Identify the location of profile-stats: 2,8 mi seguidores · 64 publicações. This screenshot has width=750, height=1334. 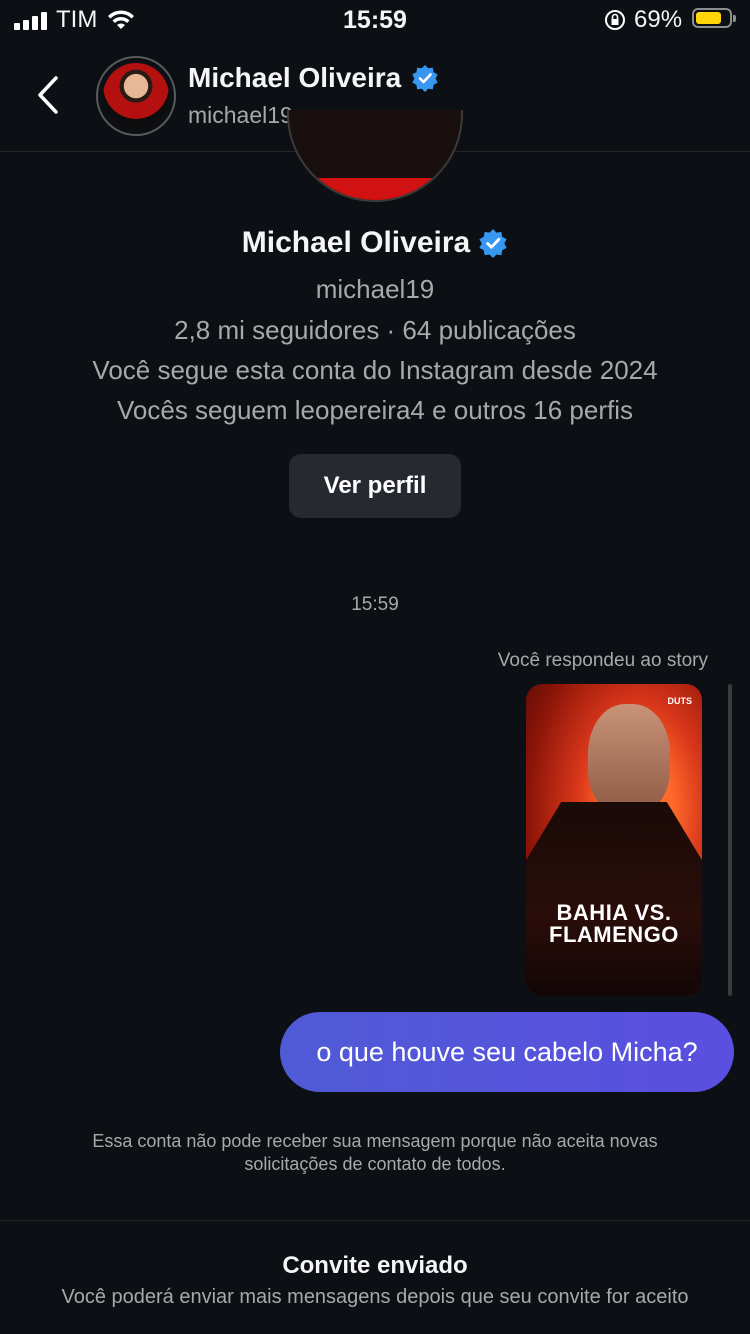
(375, 330).